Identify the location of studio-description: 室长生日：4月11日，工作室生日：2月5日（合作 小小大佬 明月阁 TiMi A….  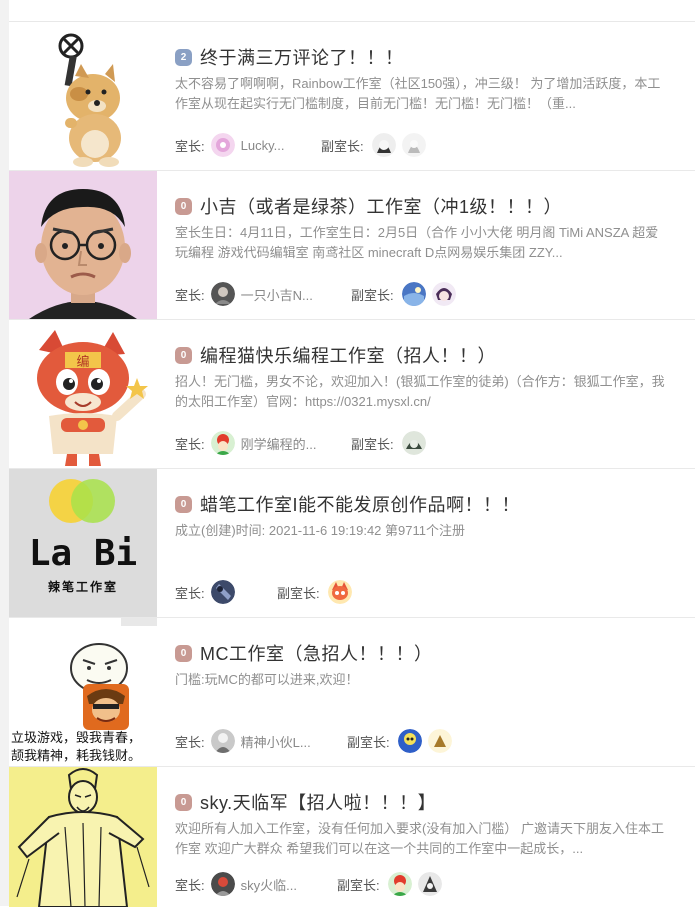
(417, 242).